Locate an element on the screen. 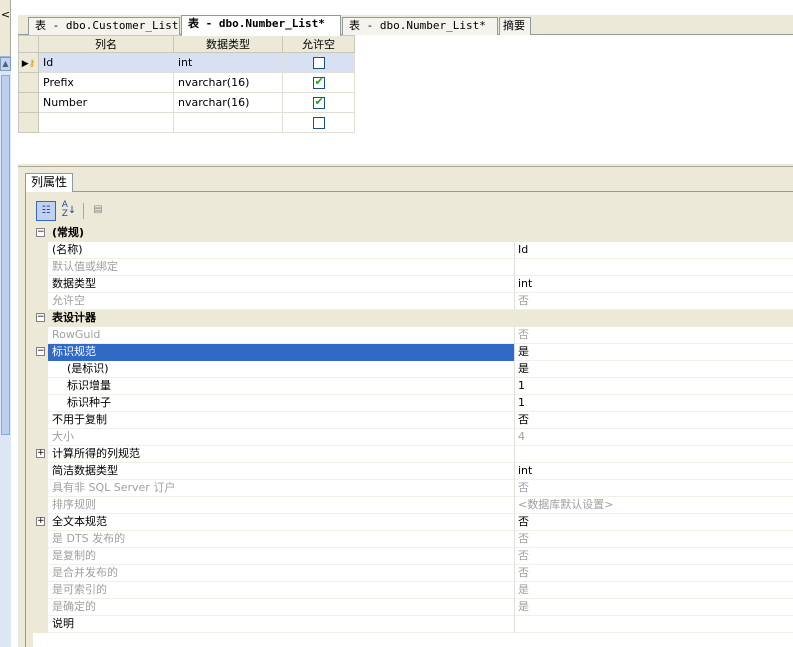 Image resolution: width=793 pixels, height=647 pixels. property-name: 简洁数据类型 is located at coordinates (281, 471).